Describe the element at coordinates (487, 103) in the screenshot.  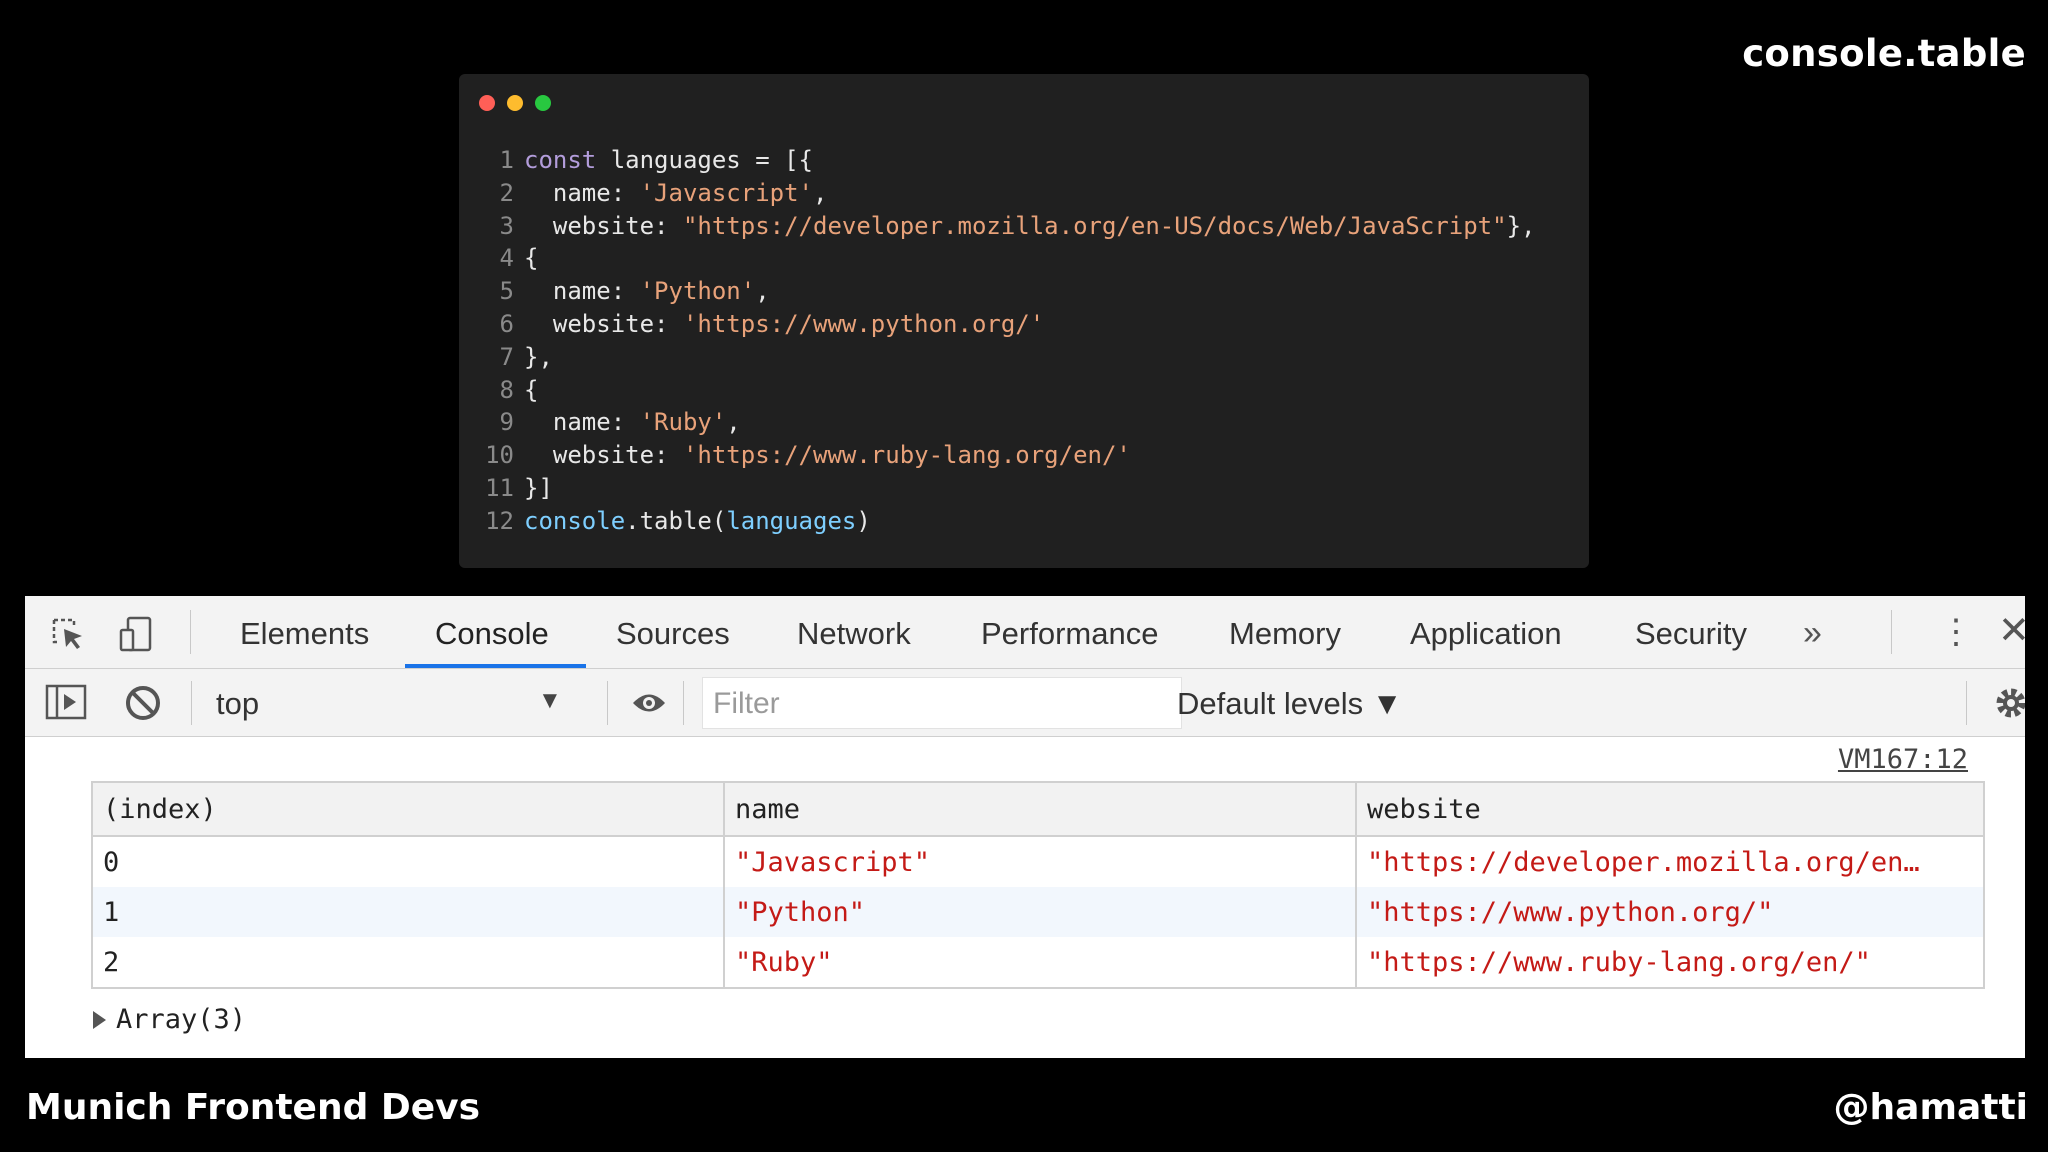
I see `close-dot-icon` at that location.